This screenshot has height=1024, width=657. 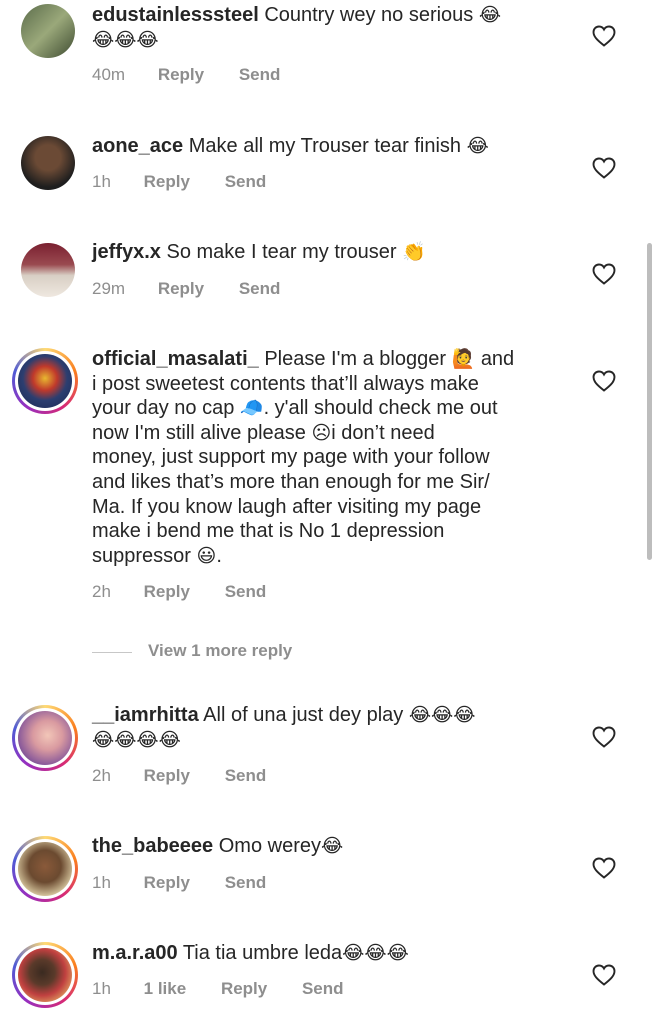 I want to click on comment-username: aone_ace, so click(x=137, y=146).